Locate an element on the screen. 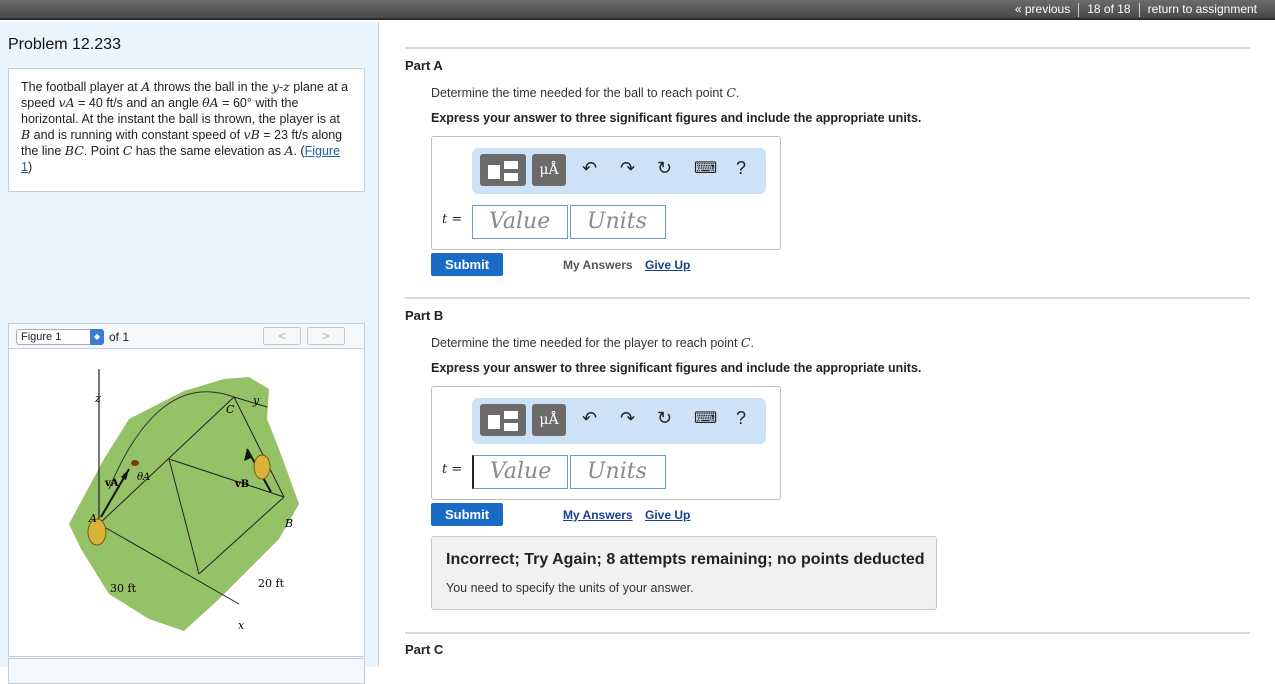 This screenshot has height=684, width=1275. statement-text: ) is located at coordinates (30, 167).